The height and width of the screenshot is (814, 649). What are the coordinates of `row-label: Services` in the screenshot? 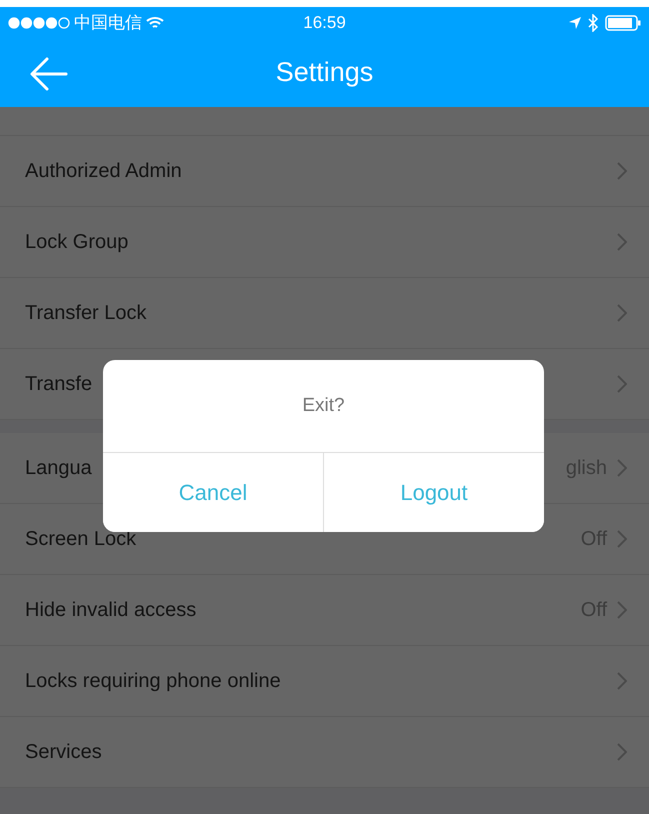 It's located at (64, 752).